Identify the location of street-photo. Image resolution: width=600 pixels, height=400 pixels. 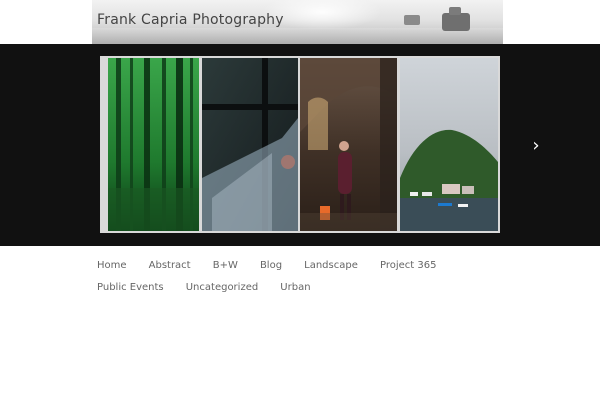
(348, 144).